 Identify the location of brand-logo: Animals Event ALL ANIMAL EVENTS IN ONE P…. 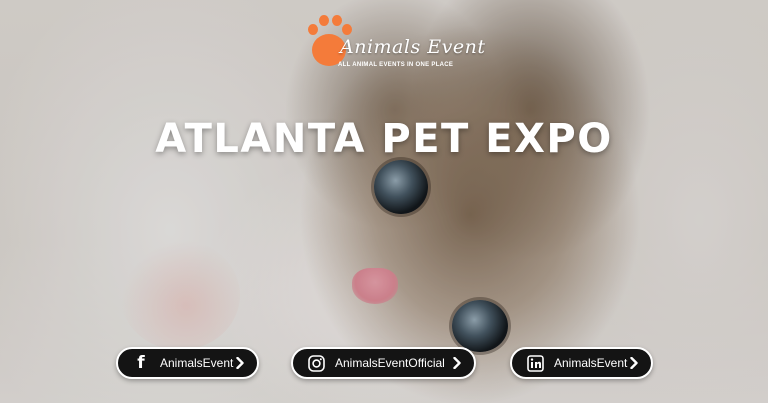
(395, 42).